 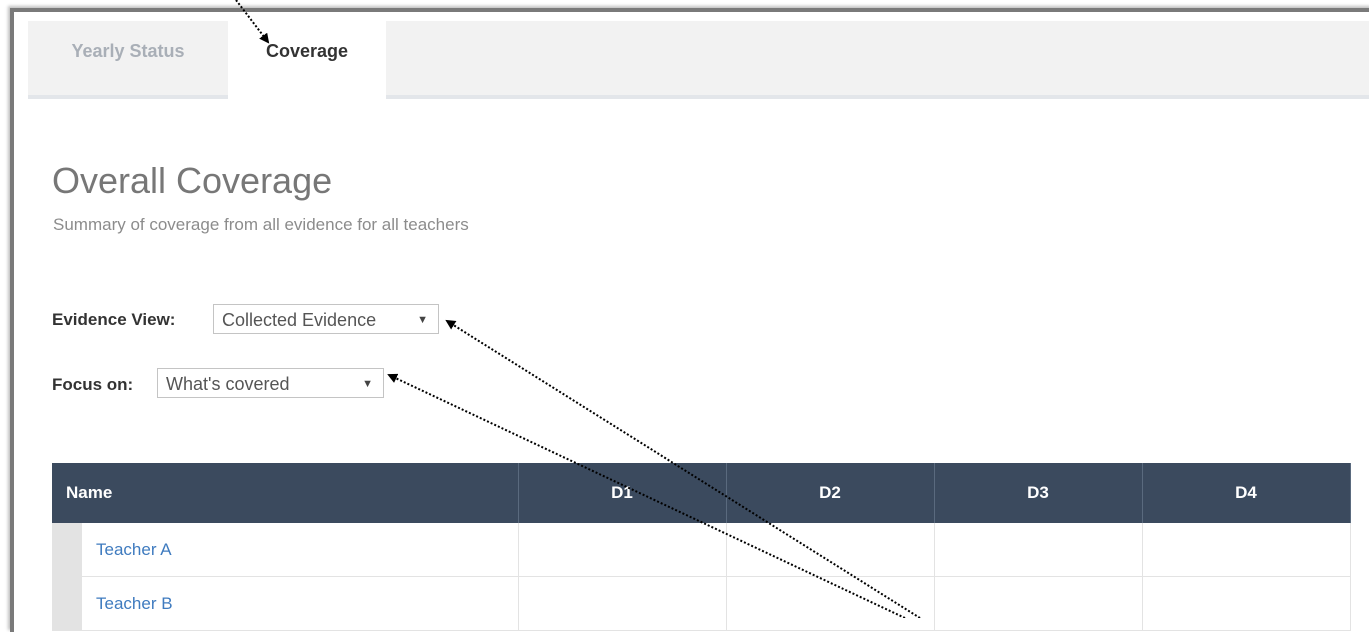 I want to click on arrow-to-coverage-tab, so click(x=252, y=22).